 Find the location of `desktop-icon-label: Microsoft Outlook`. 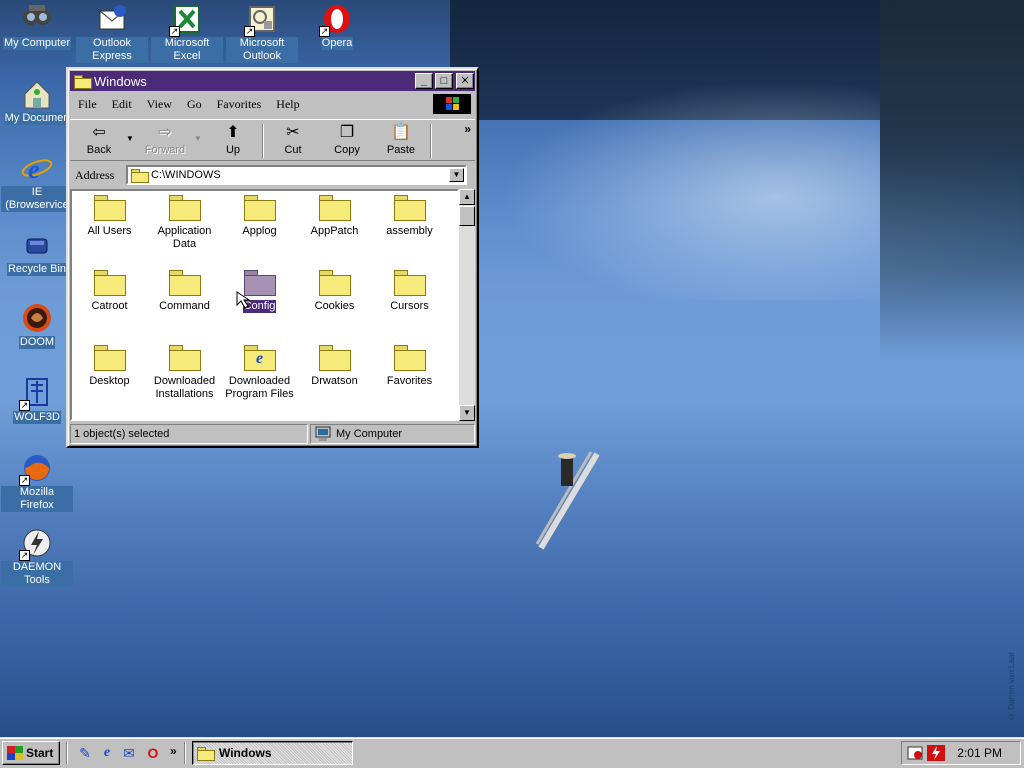

desktop-icon-label: Microsoft Outlook is located at coordinates (262, 50).